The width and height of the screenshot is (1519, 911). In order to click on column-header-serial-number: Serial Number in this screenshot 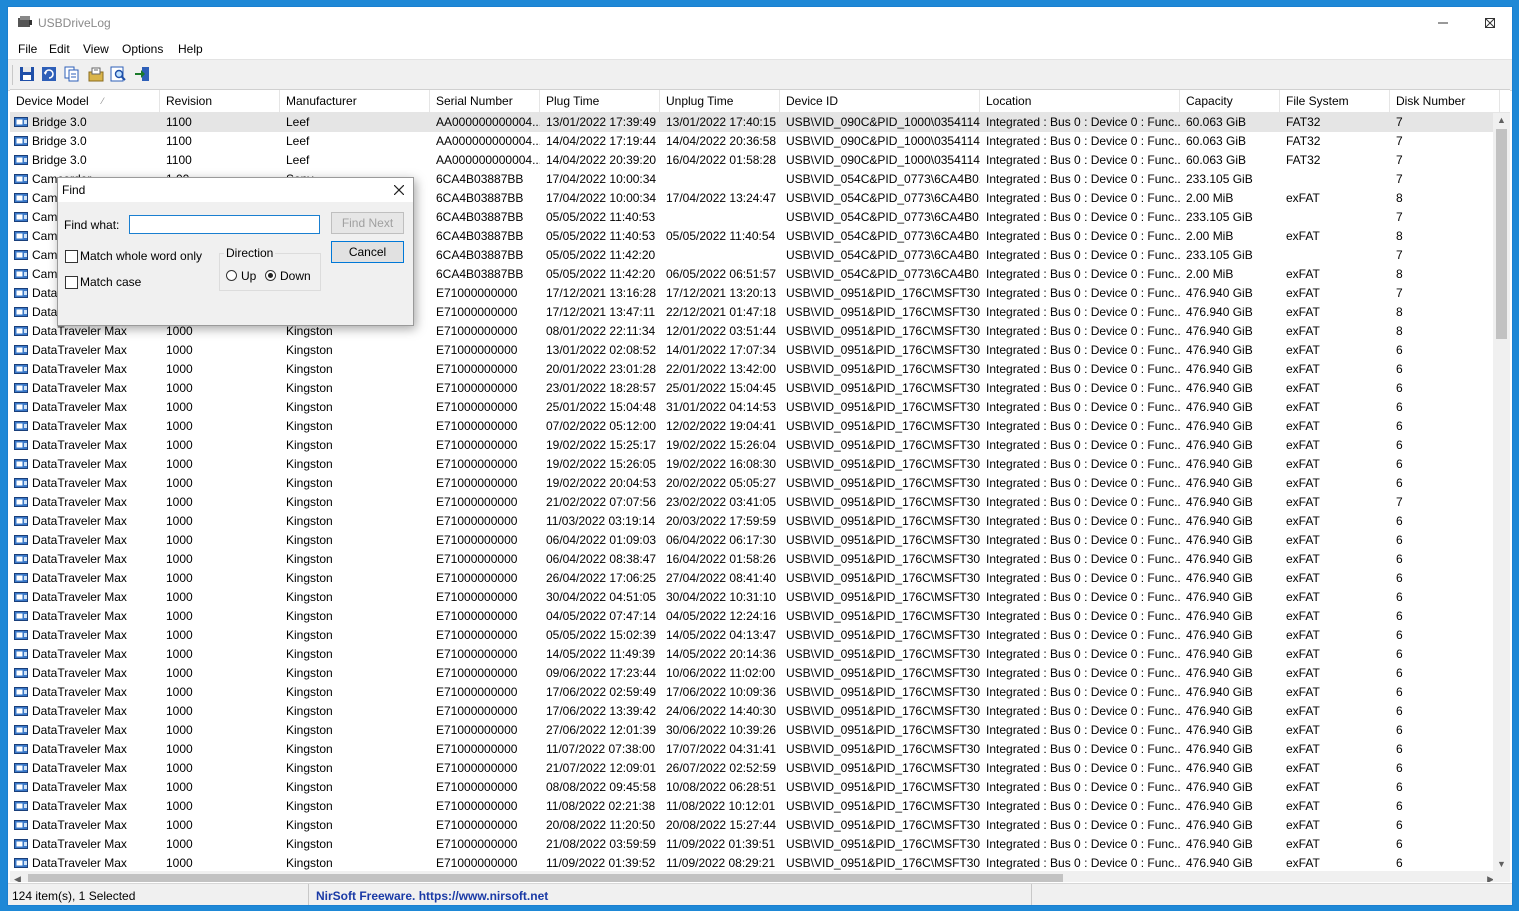, I will do `click(485, 101)`.